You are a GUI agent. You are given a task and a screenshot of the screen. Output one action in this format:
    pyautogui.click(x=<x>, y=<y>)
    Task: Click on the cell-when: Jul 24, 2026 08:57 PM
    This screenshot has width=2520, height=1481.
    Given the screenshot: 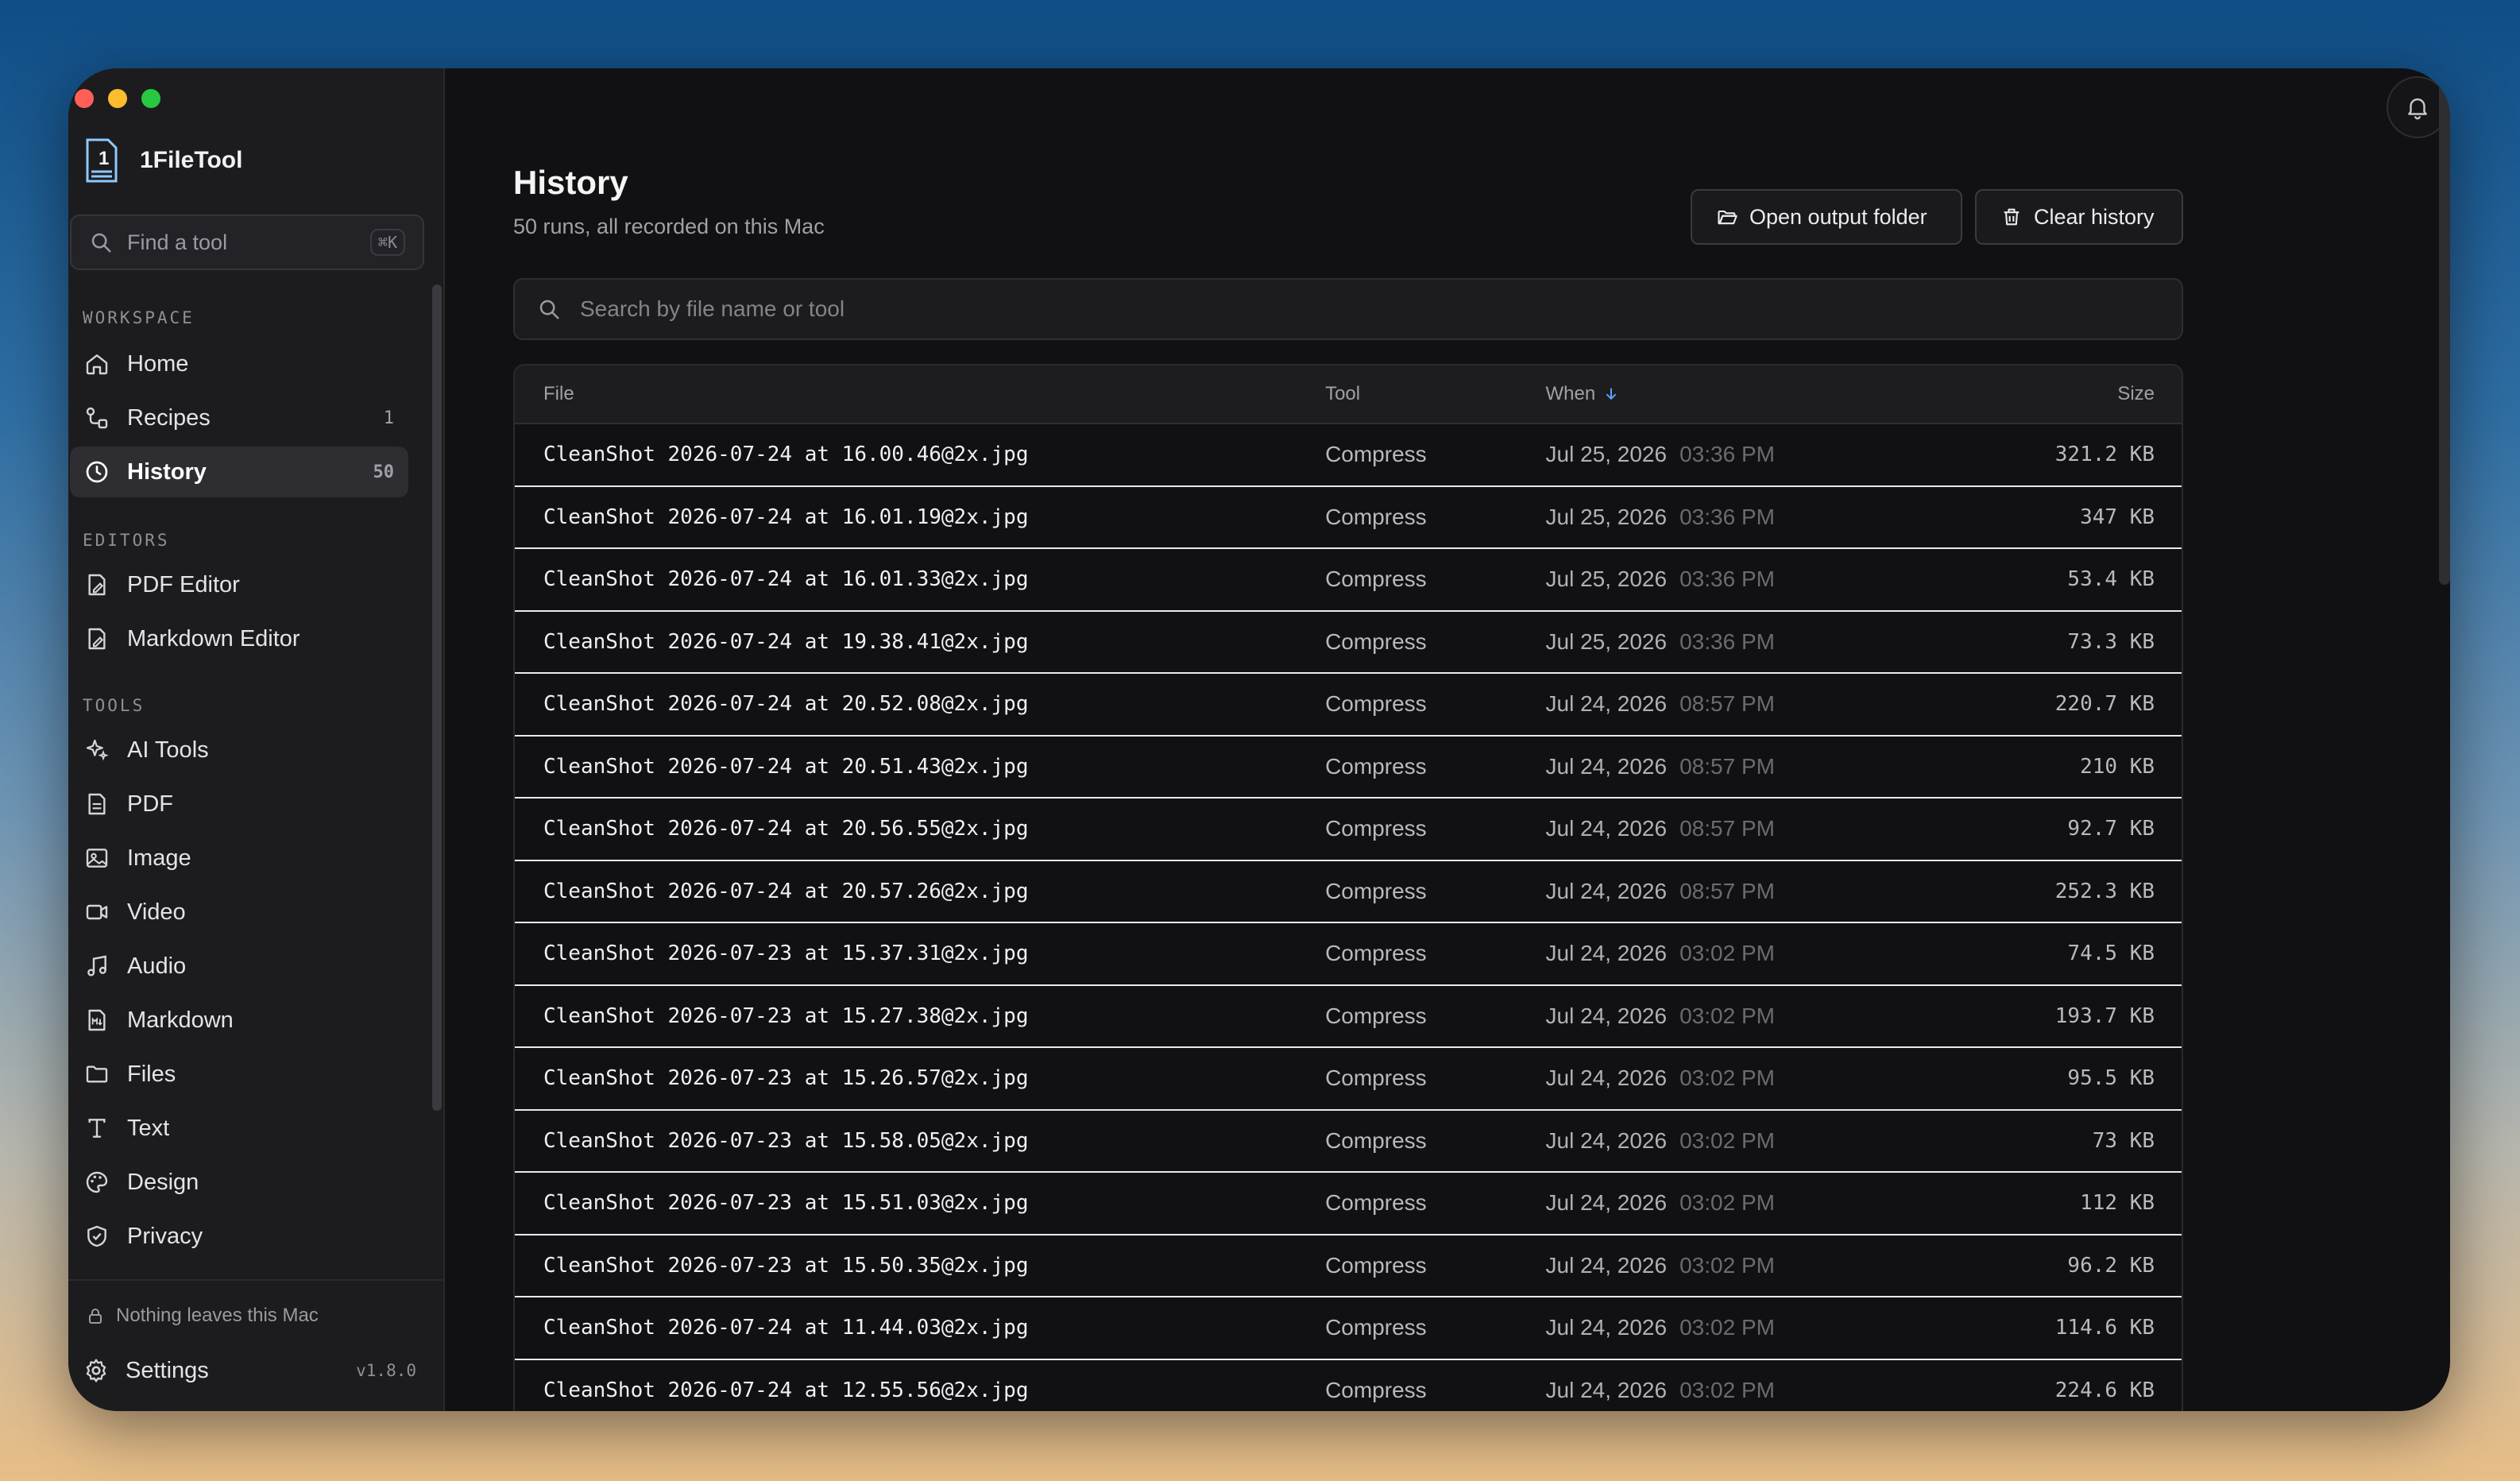 What is the action you would take?
    pyautogui.click(x=1768, y=828)
    